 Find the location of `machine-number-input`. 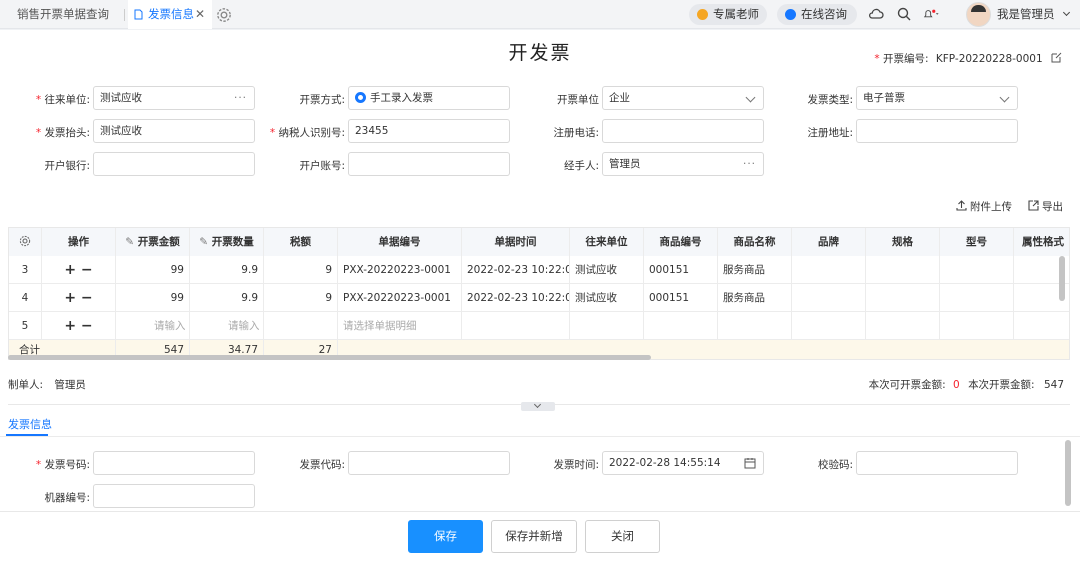

machine-number-input is located at coordinates (174, 496).